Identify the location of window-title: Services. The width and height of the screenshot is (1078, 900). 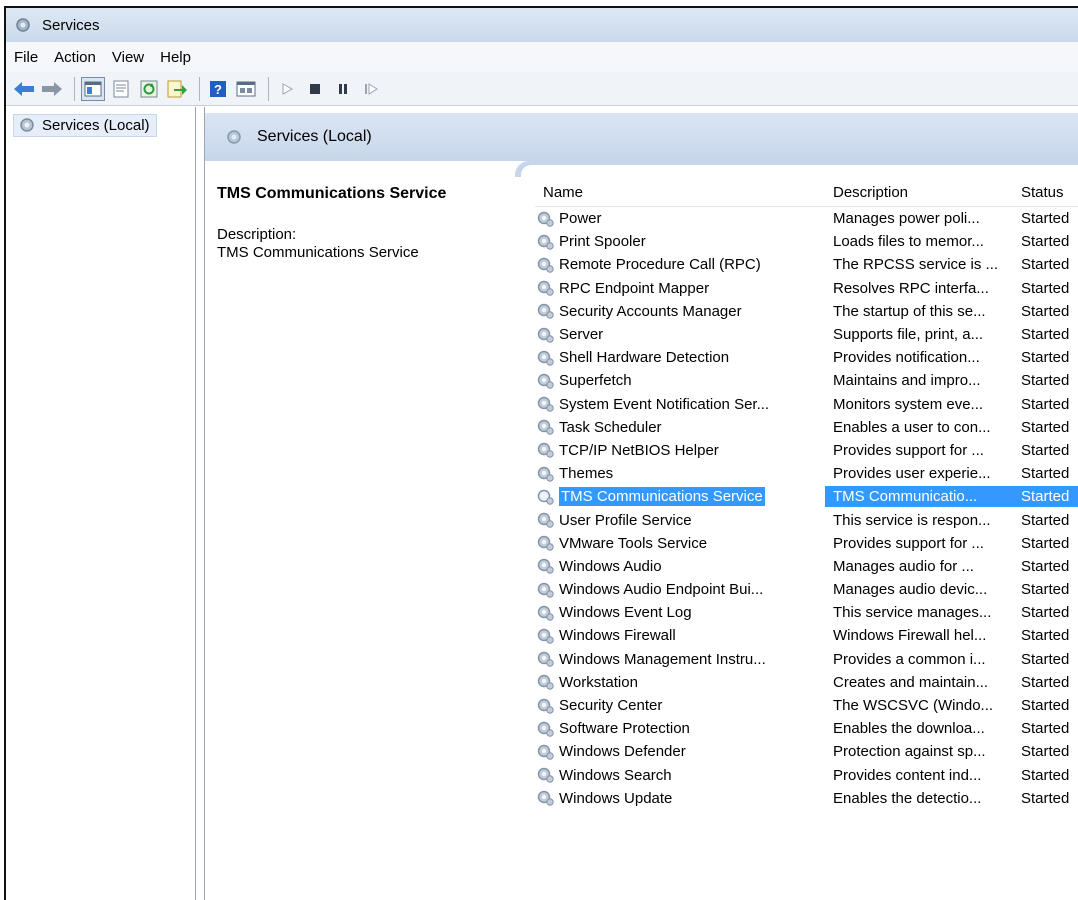
(71, 25).